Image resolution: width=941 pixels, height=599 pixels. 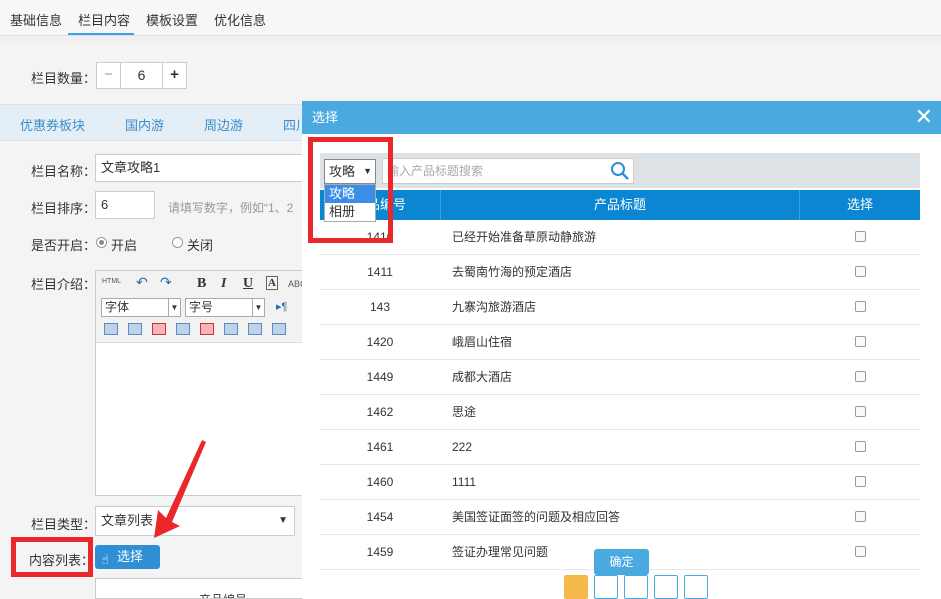 What do you see at coordinates (380, 342) in the screenshot?
I see `product-id: 1420` at bounding box center [380, 342].